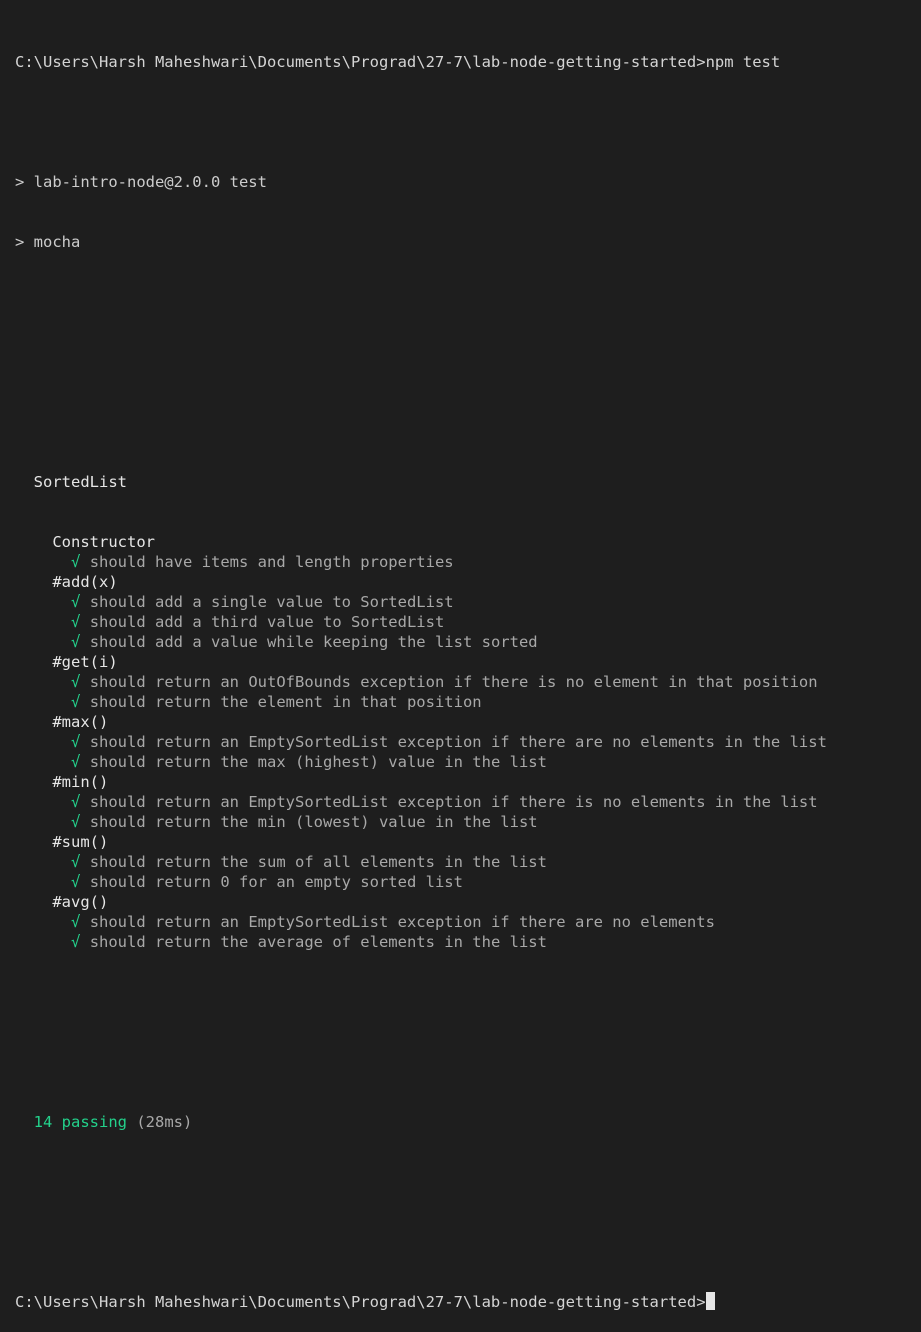 This screenshot has width=921, height=1332. What do you see at coordinates (271, 602) in the screenshot?
I see `test-title: should add a single value to SortedList` at bounding box center [271, 602].